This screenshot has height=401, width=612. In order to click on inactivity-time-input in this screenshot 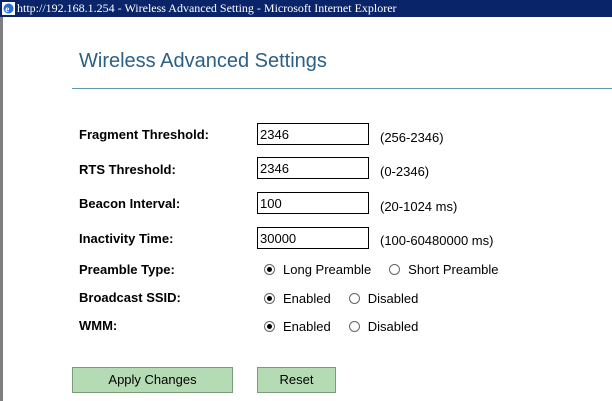, I will do `click(313, 238)`.